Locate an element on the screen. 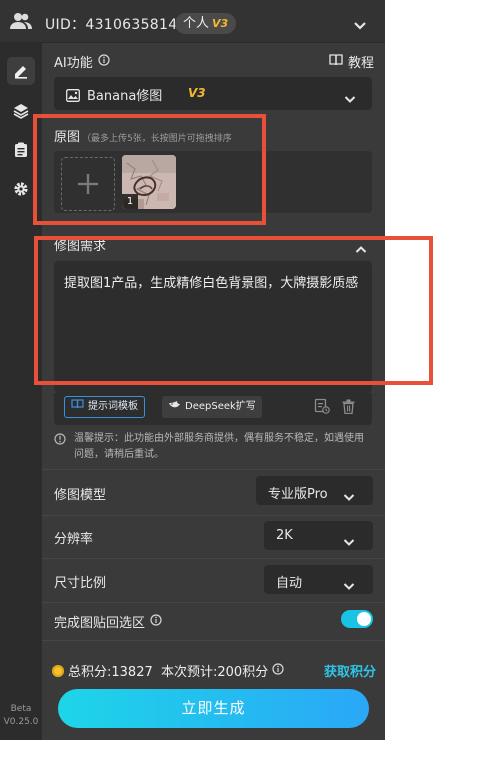 The image size is (483, 767). ai-function-label: AI功能 is located at coordinates (73, 63).